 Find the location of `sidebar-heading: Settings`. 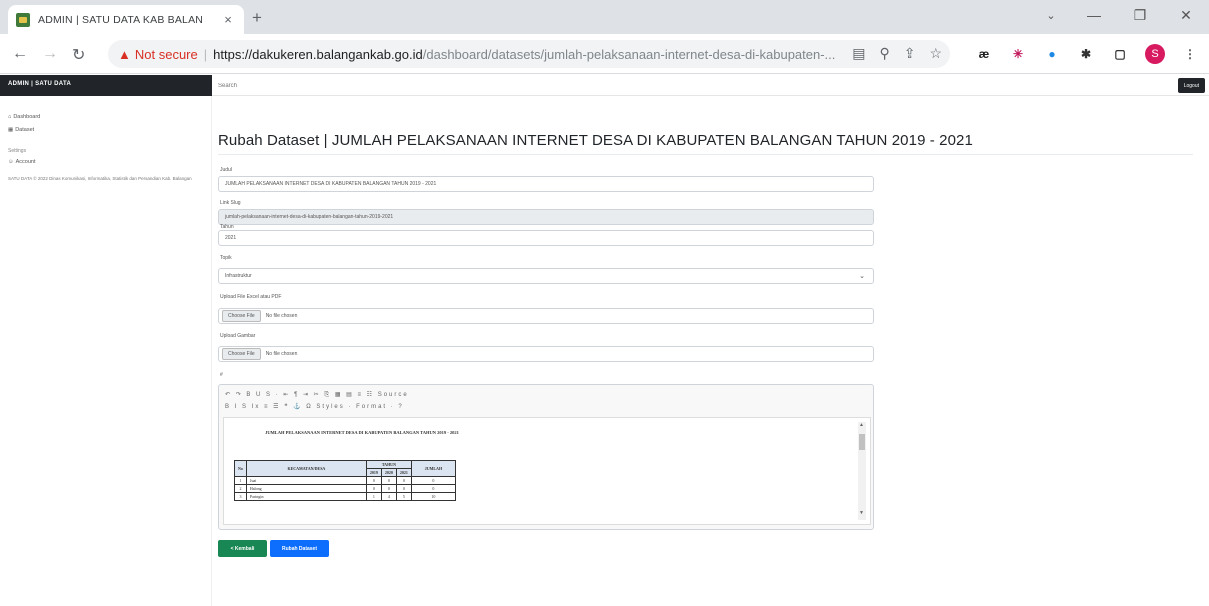

sidebar-heading: Settings is located at coordinates (17, 151).